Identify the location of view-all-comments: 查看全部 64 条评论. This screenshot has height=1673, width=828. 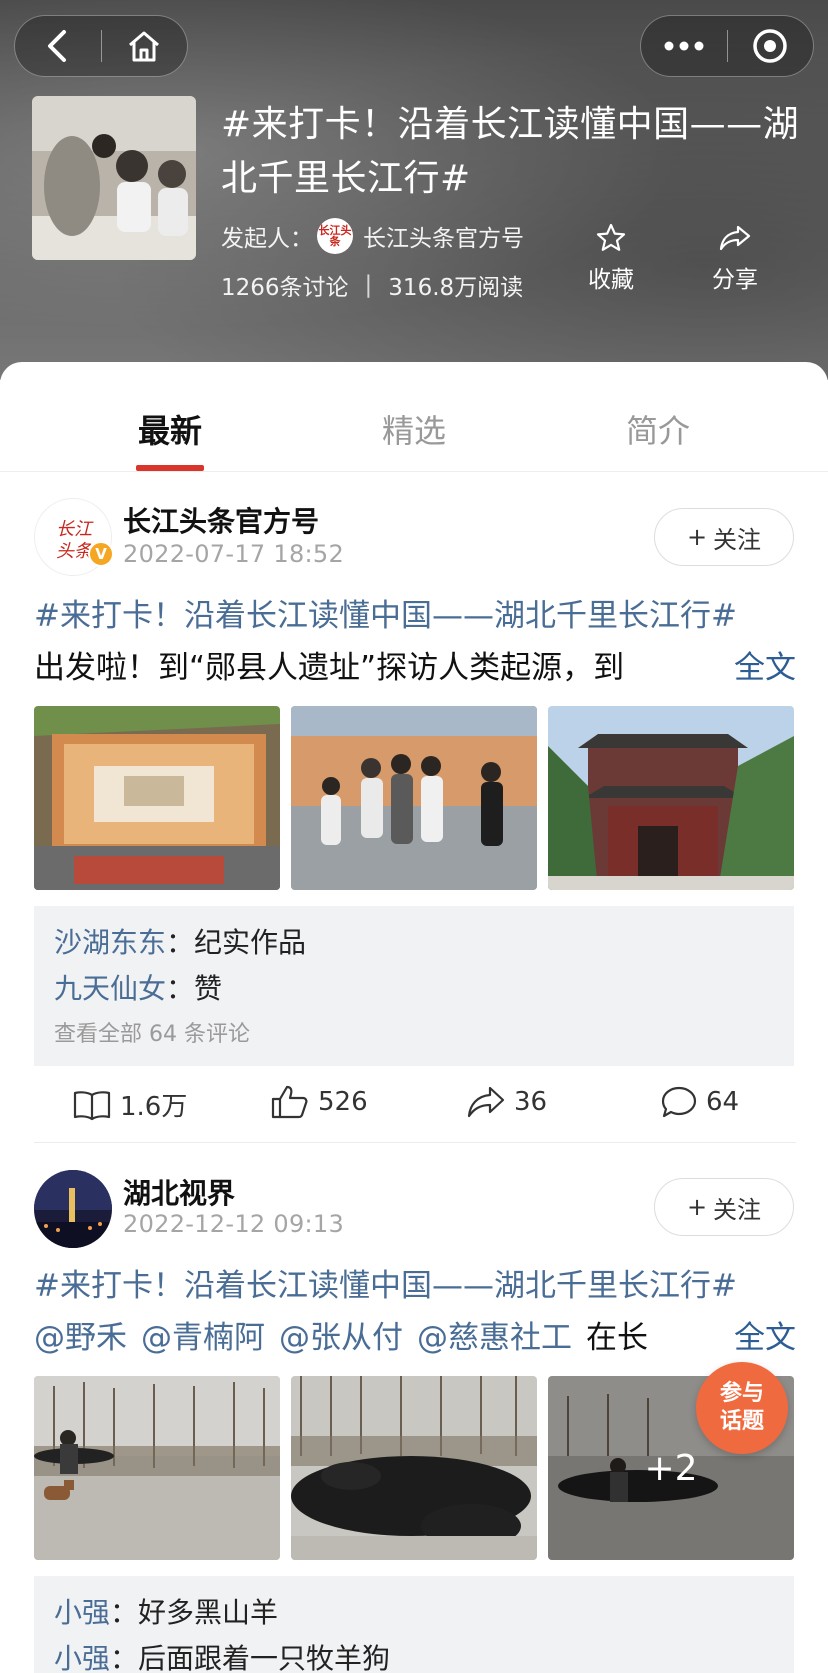
(414, 1032).